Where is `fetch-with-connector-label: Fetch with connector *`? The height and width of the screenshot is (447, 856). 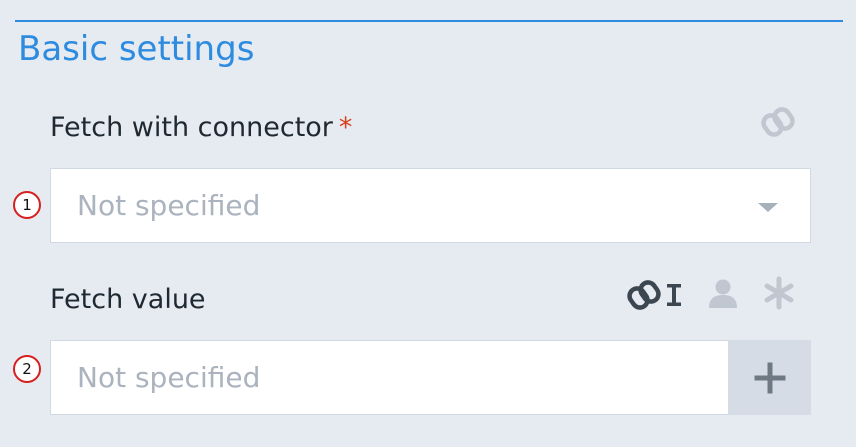
fetch-with-connector-label: Fetch with connector * is located at coordinates (201, 128).